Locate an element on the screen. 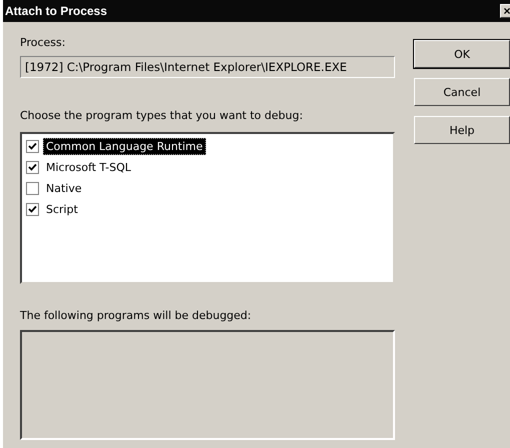 The width and height of the screenshot is (510, 448). debugged-label: The following programs will be debugged: is located at coordinates (136, 315).